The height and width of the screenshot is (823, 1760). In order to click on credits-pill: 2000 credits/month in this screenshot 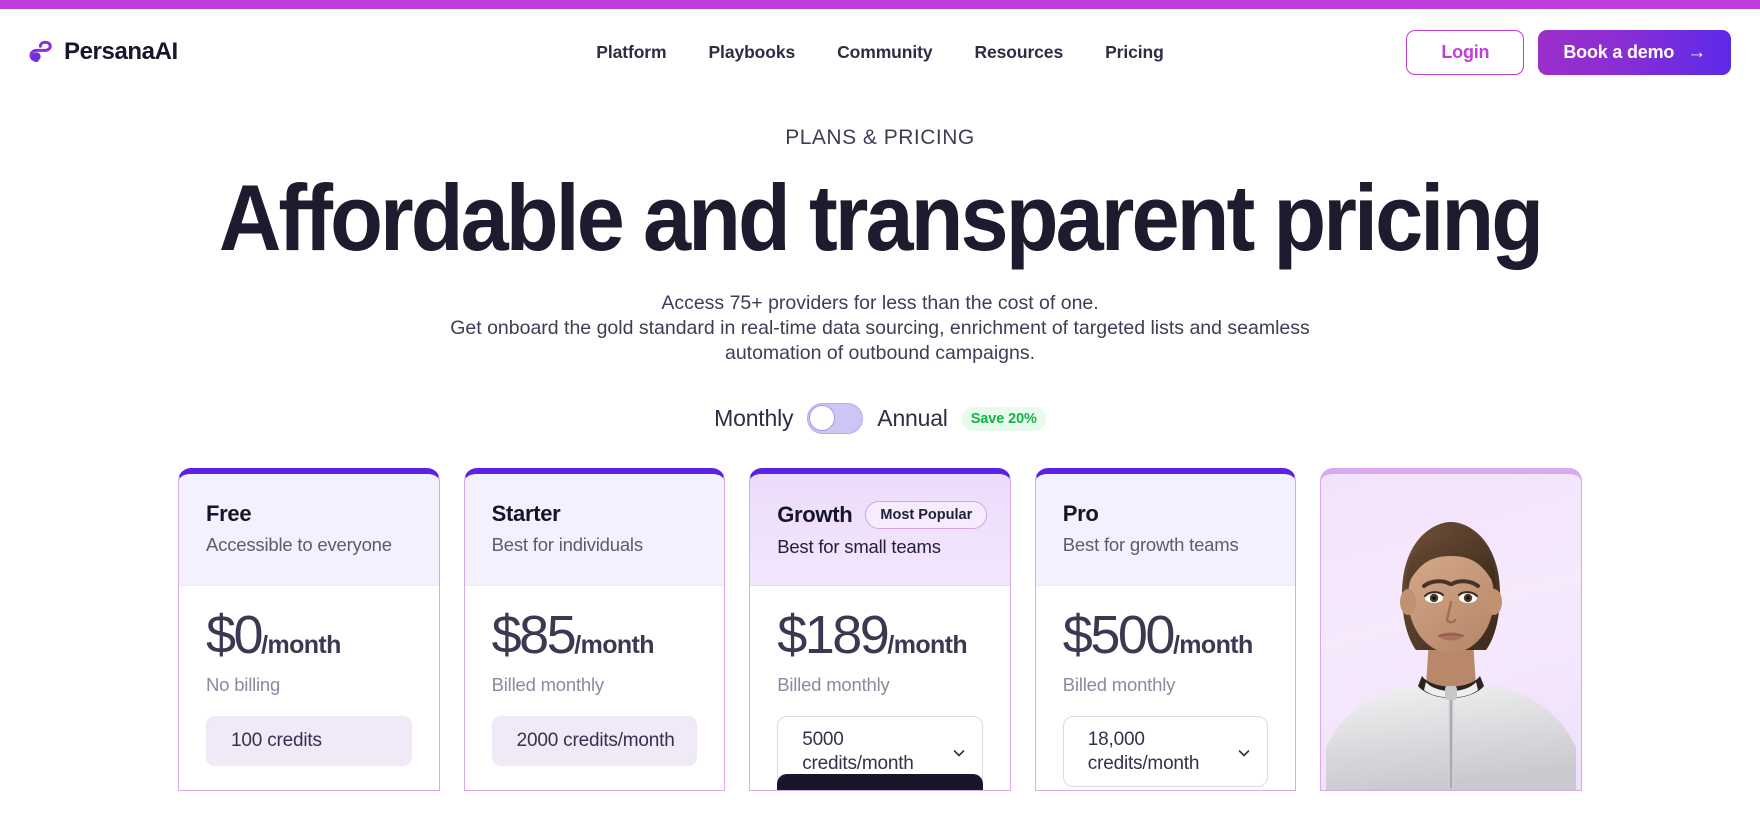, I will do `click(594, 741)`.